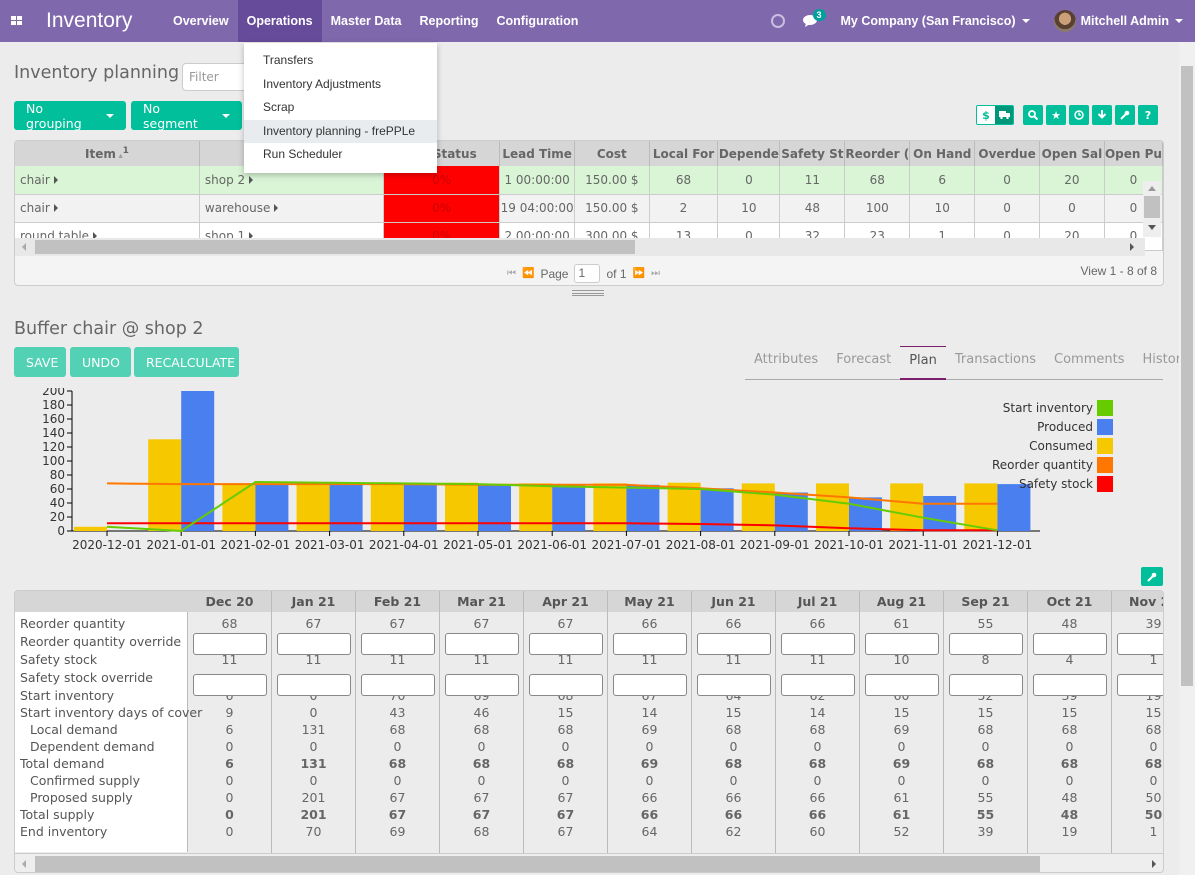  I want to click on scroll-down-icon, so click(1152, 227).